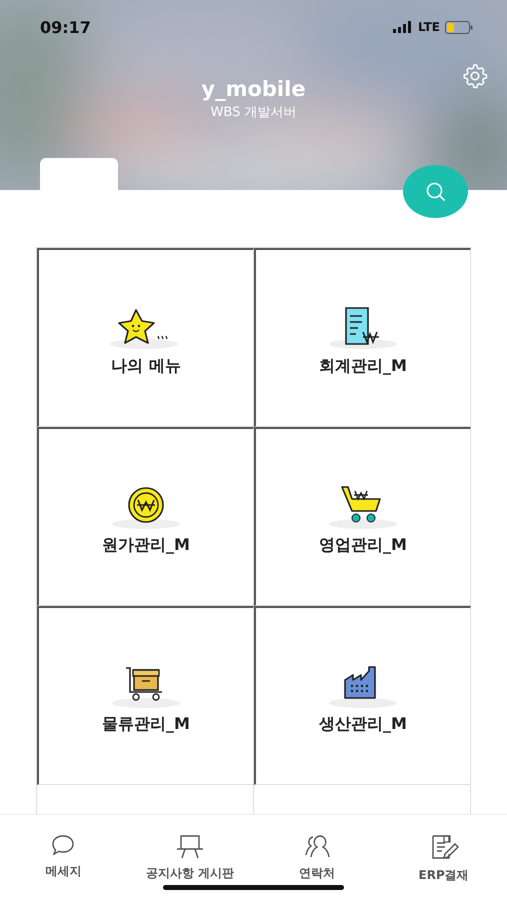 The width and height of the screenshot is (507, 900). Describe the element at coordinates (317, 857) in the screenshot. I see `tab-bar-item: 연락처` at that location.